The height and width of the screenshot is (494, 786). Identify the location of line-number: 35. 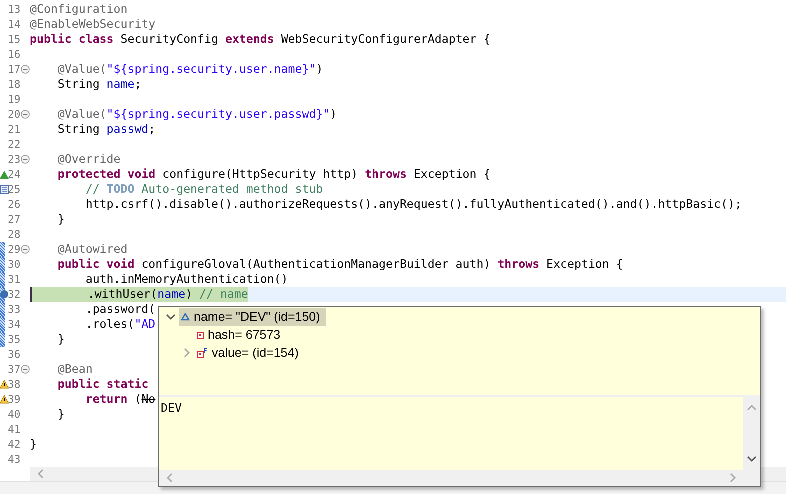
(14, 340).